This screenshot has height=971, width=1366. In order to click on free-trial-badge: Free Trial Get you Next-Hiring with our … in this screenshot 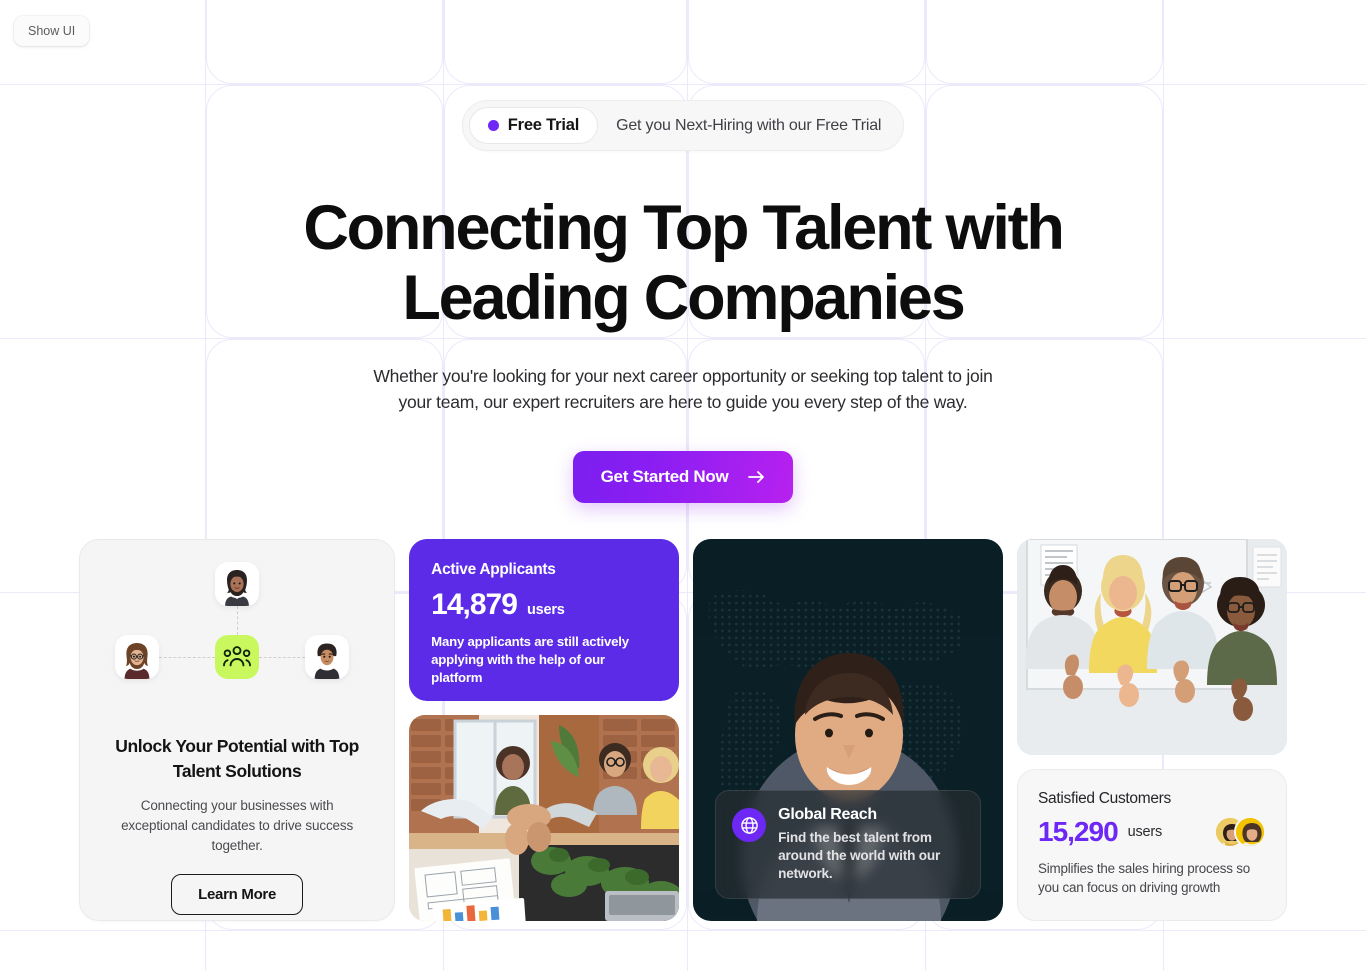, I will do `click(683, 125)`.